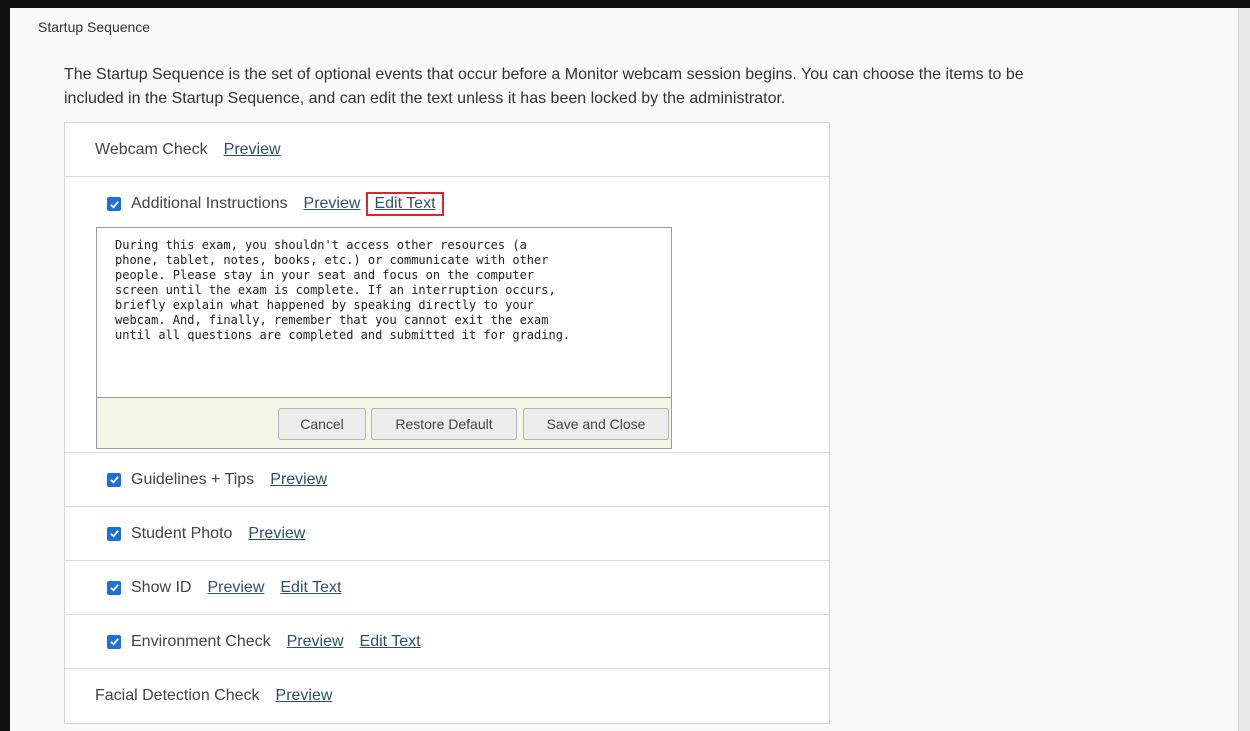 This screenshot has width=1250, height=731. I want to click on preview-link-show-id: Preview, so click(235, 588).